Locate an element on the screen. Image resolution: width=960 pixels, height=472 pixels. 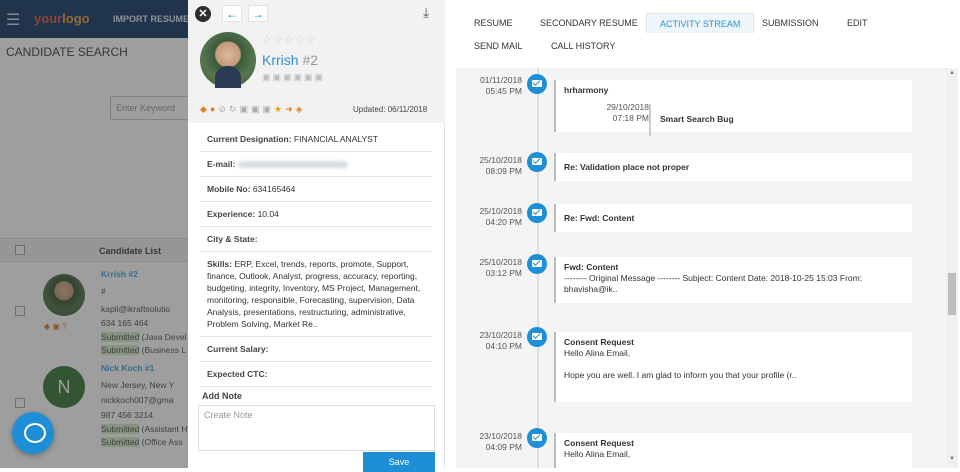
tab-resume: RESUME is located at coordinates (493, 23).